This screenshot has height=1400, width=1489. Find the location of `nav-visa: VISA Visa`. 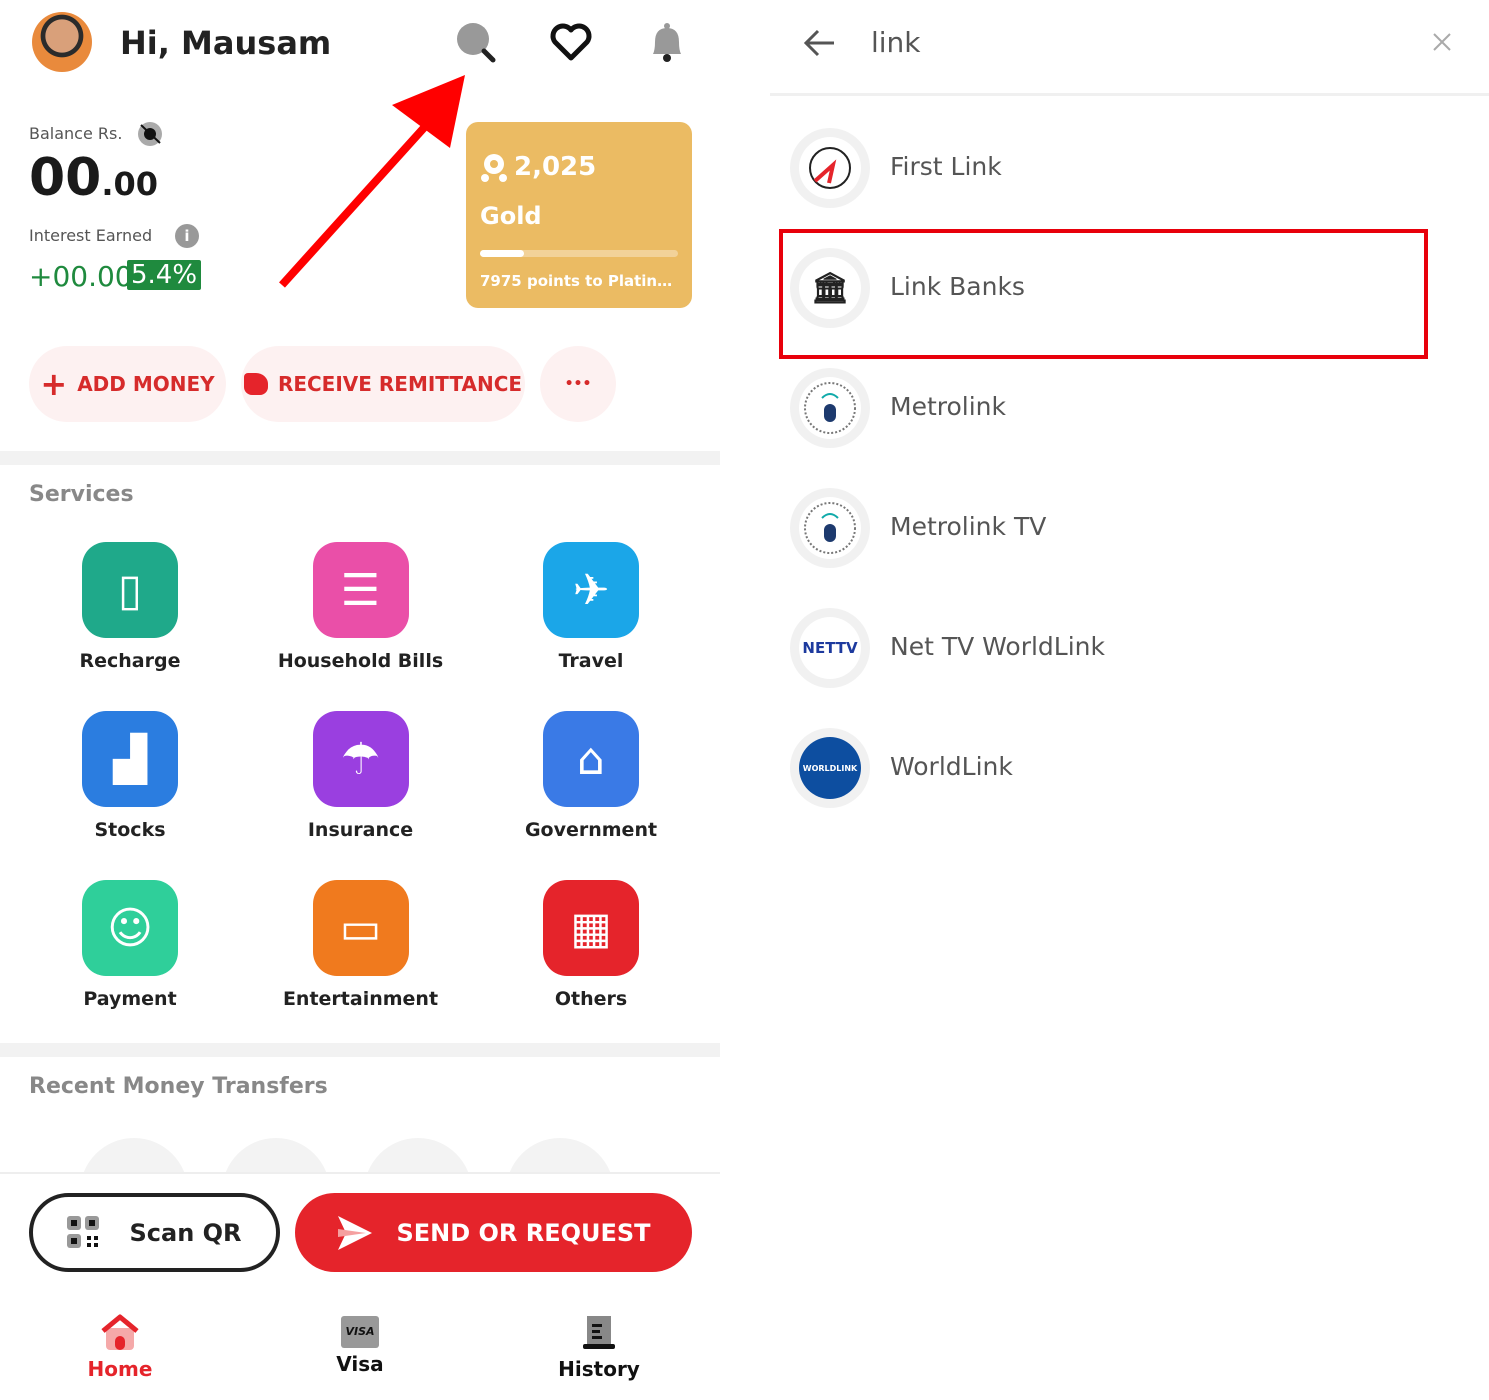

nav-visa: VISA Visa is located at coordinates (360, 1344).